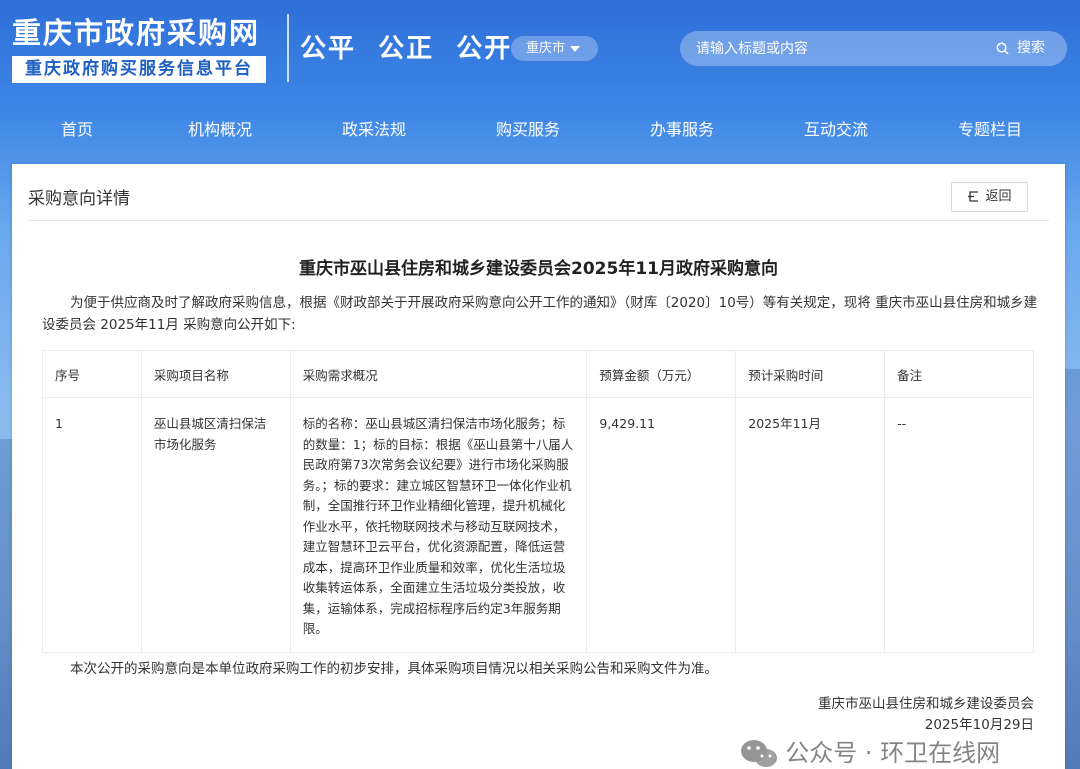  I want to click on caret-down-icon, so click(575, 49).